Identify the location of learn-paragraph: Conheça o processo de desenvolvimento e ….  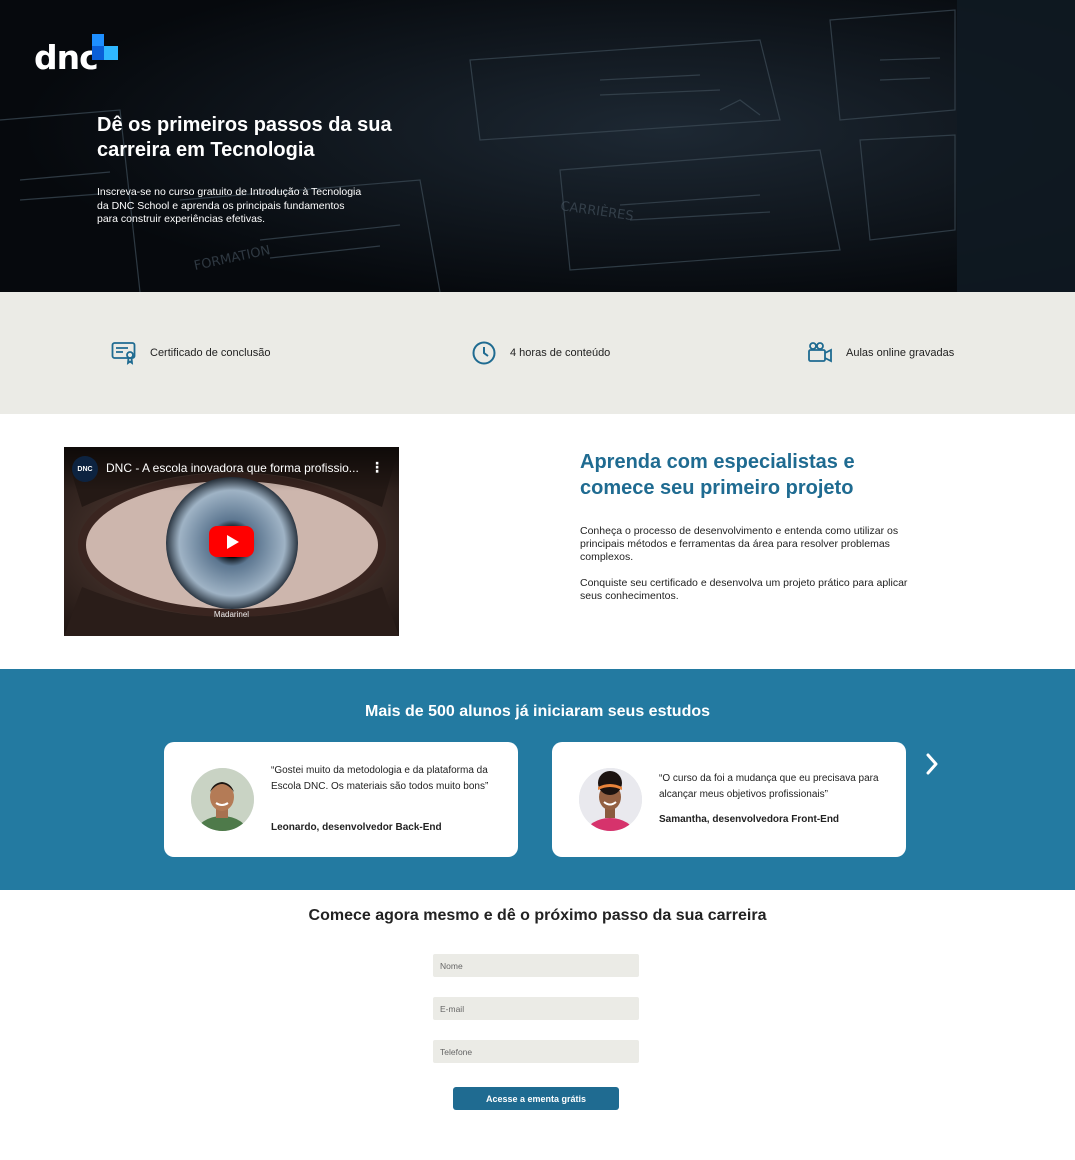
(739, 544).